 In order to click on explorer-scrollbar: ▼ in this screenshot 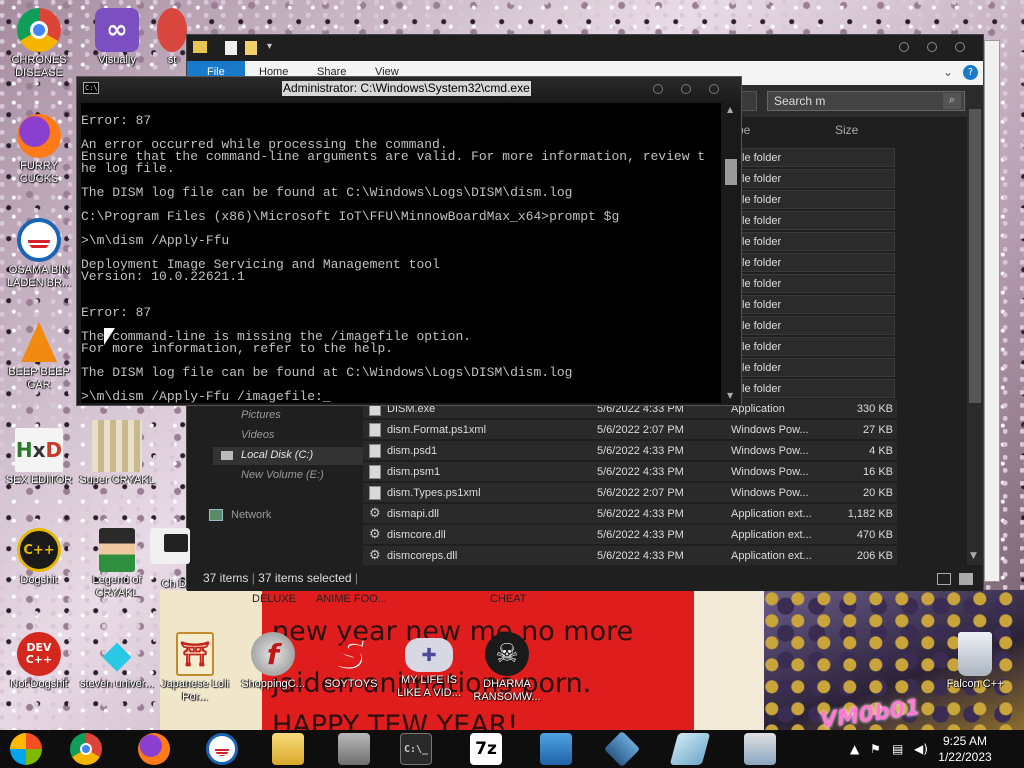, I will do `click(975, 325)`.